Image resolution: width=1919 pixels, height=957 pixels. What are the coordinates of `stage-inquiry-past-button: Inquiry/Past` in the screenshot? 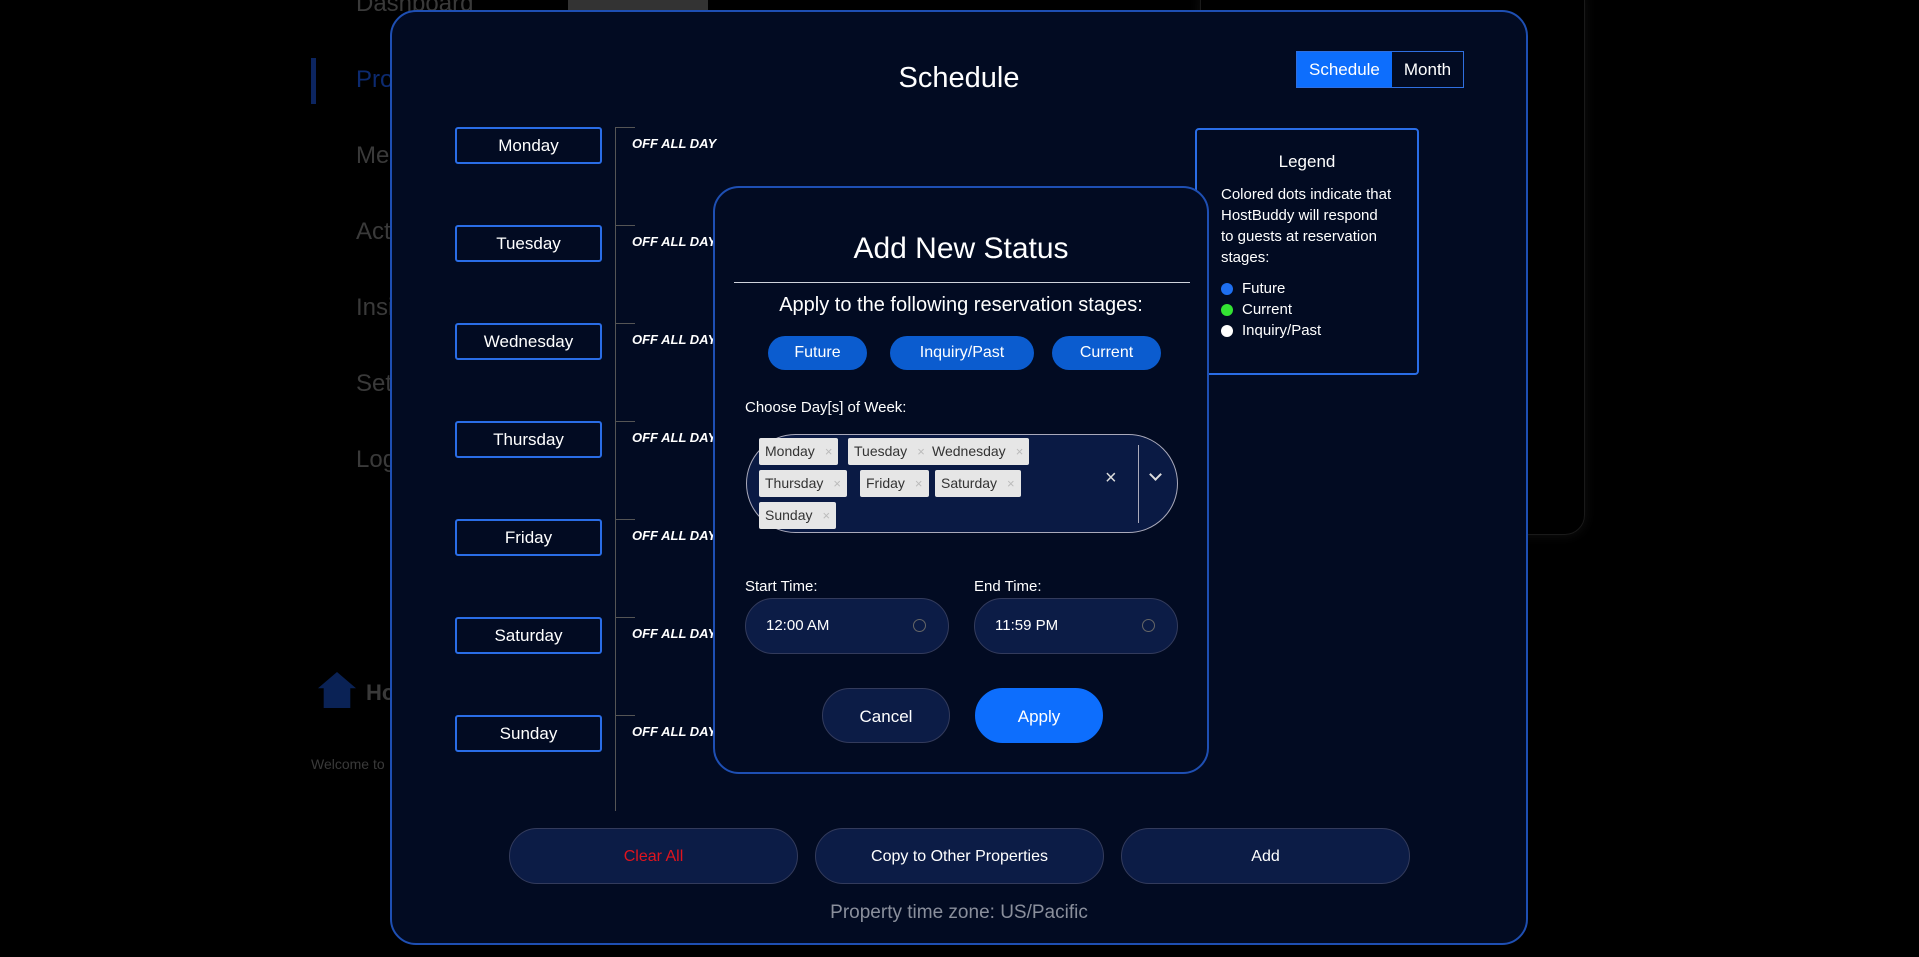 It's located at (962, 353).